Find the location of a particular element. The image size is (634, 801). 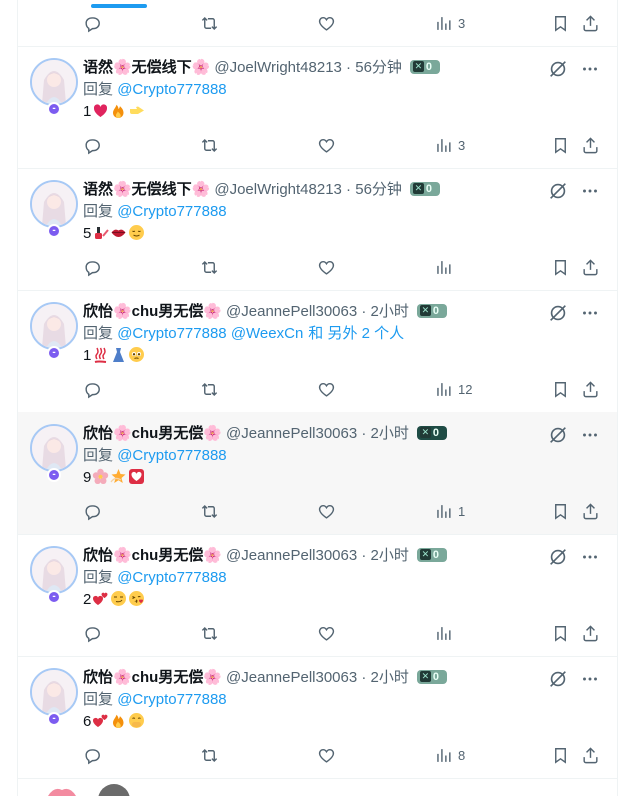

share-icon is located at coordinates (590, 144).